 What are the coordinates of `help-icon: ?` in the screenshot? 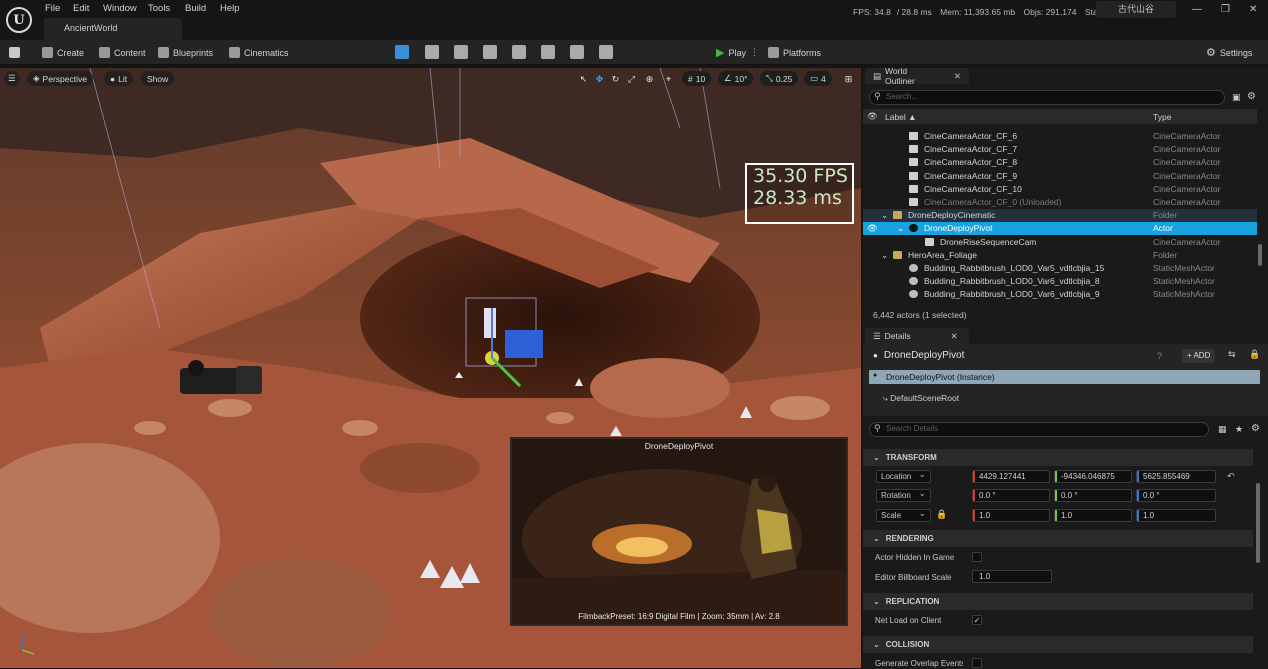 It's located at (1159, 356).